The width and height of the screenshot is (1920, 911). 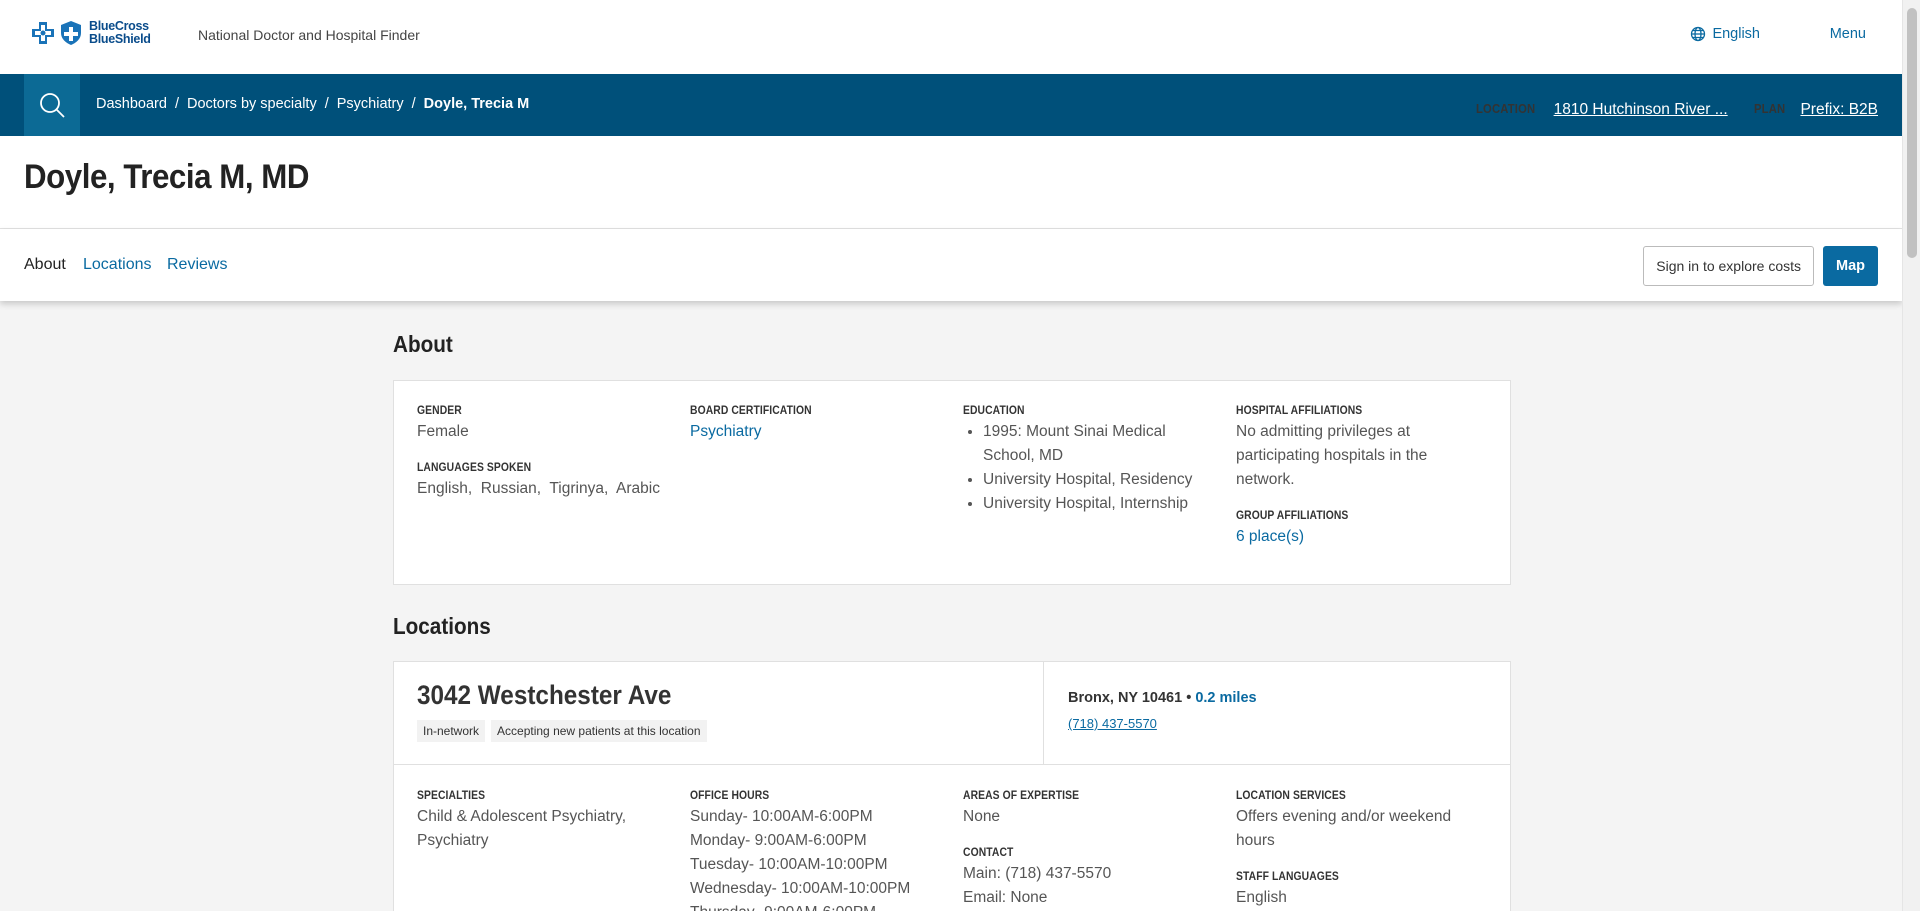 I want to click on location-phone-link: (718) 437-5570, so click(x=1112, y=723).